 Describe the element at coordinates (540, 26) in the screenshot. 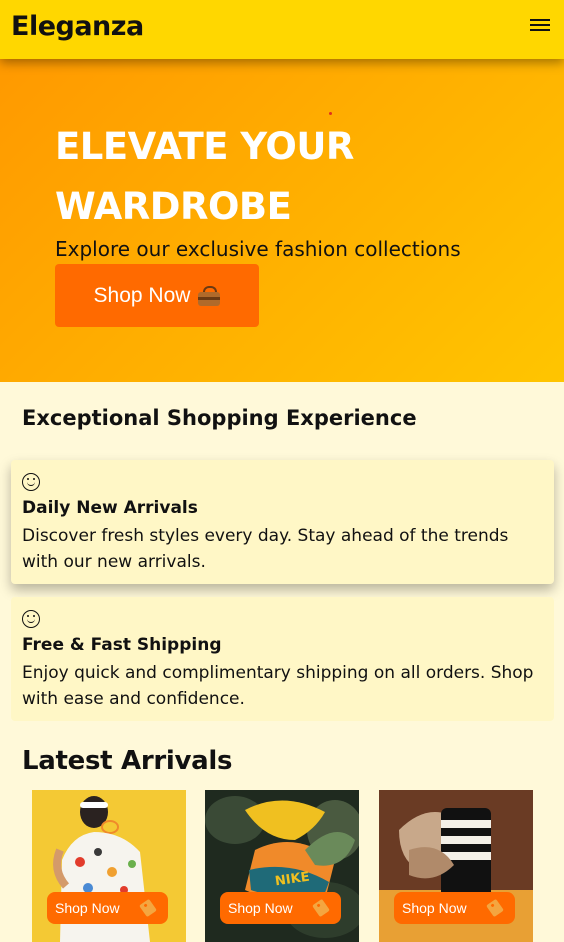

I see `hamburger-menu-icon` at that location.